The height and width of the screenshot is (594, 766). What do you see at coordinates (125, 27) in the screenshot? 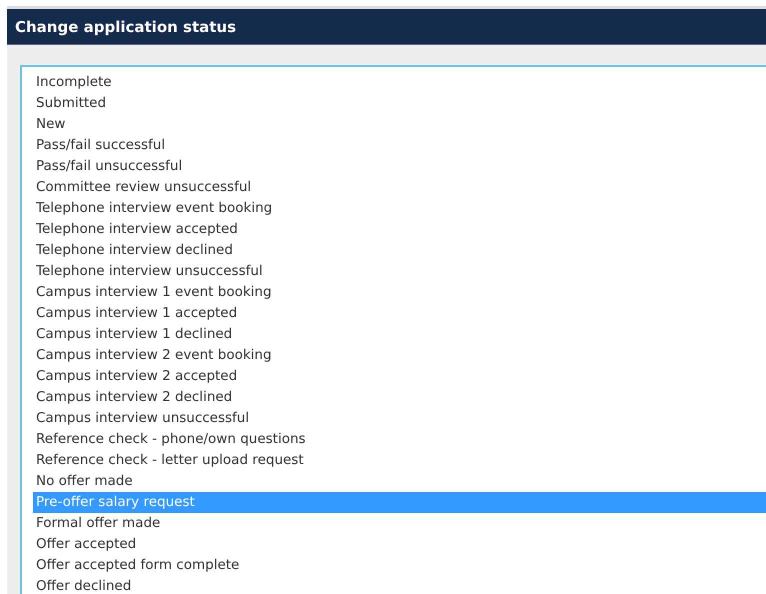
I see `dialog-title: Change application status` at bounding box center [125, 27].